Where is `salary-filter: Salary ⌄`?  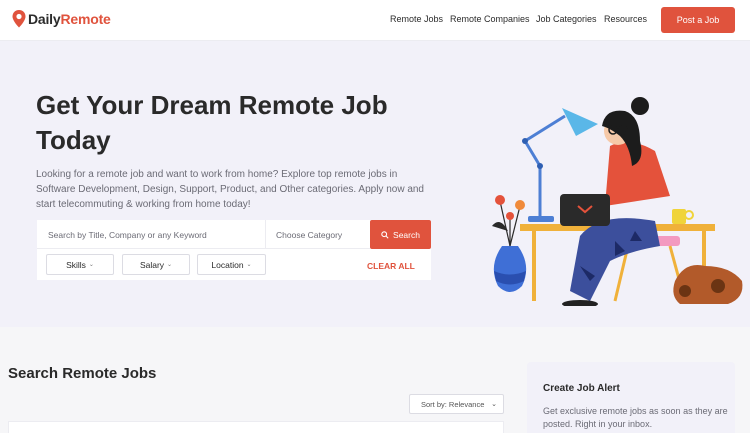
salary-filter: Salary ⌄ is located at coordinates (156, 264).